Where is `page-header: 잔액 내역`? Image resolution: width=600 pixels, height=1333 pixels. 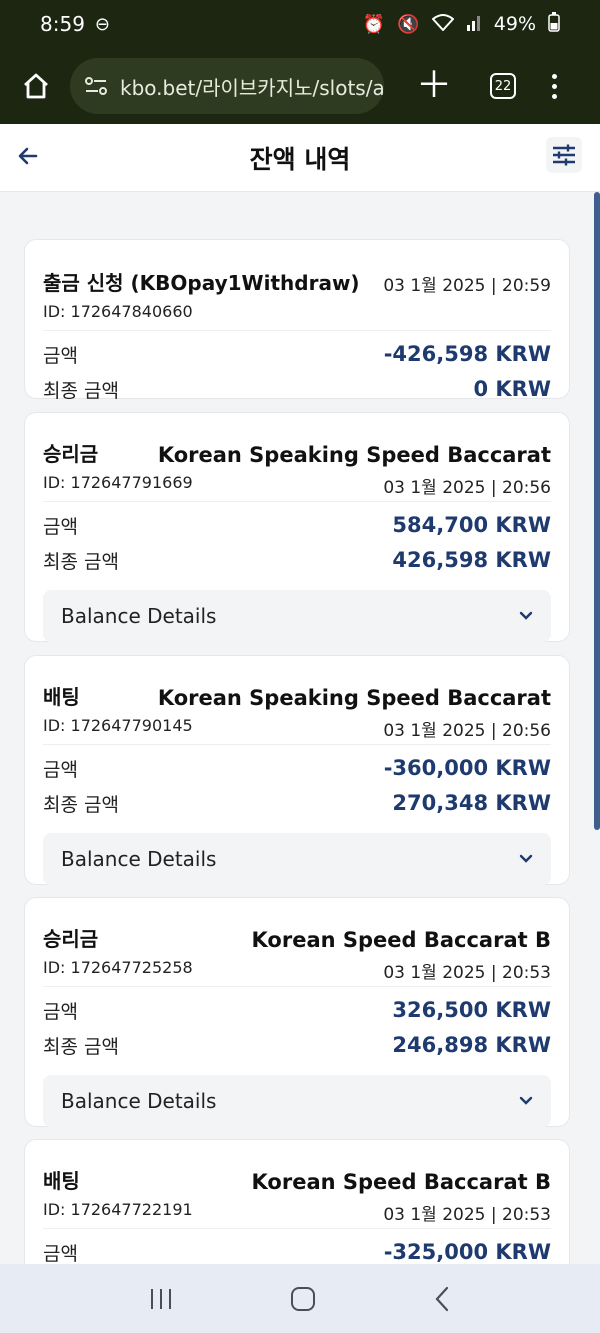
page-header: 잔액 내역 is located at coordinates (300, 158).